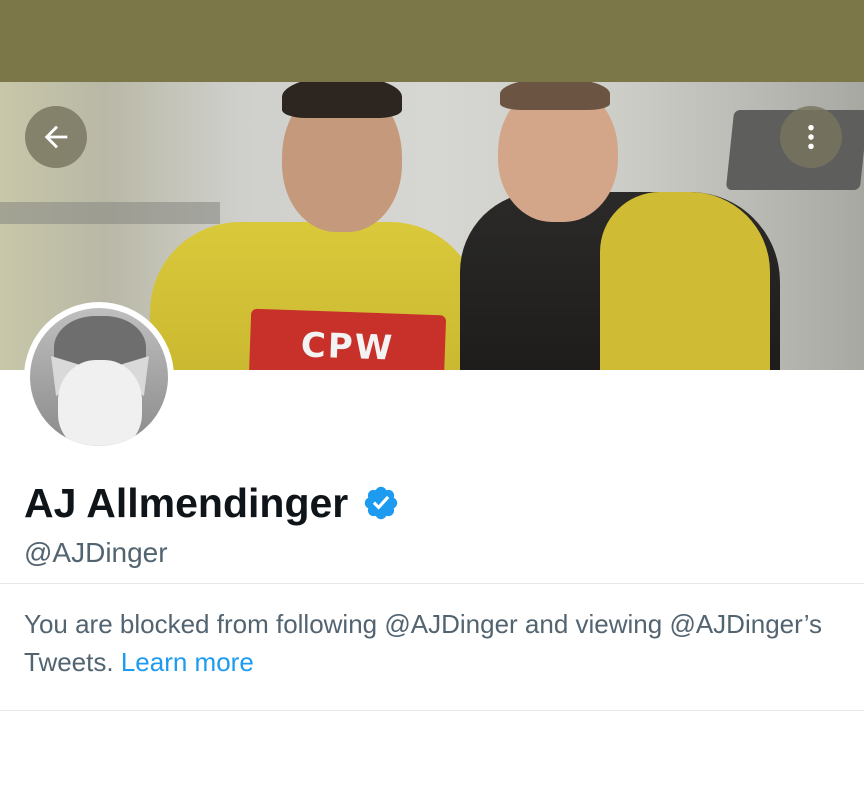 The image size is (864, 798). I want to click on banner-sponsor-logo: CPW, so click(347, 339).